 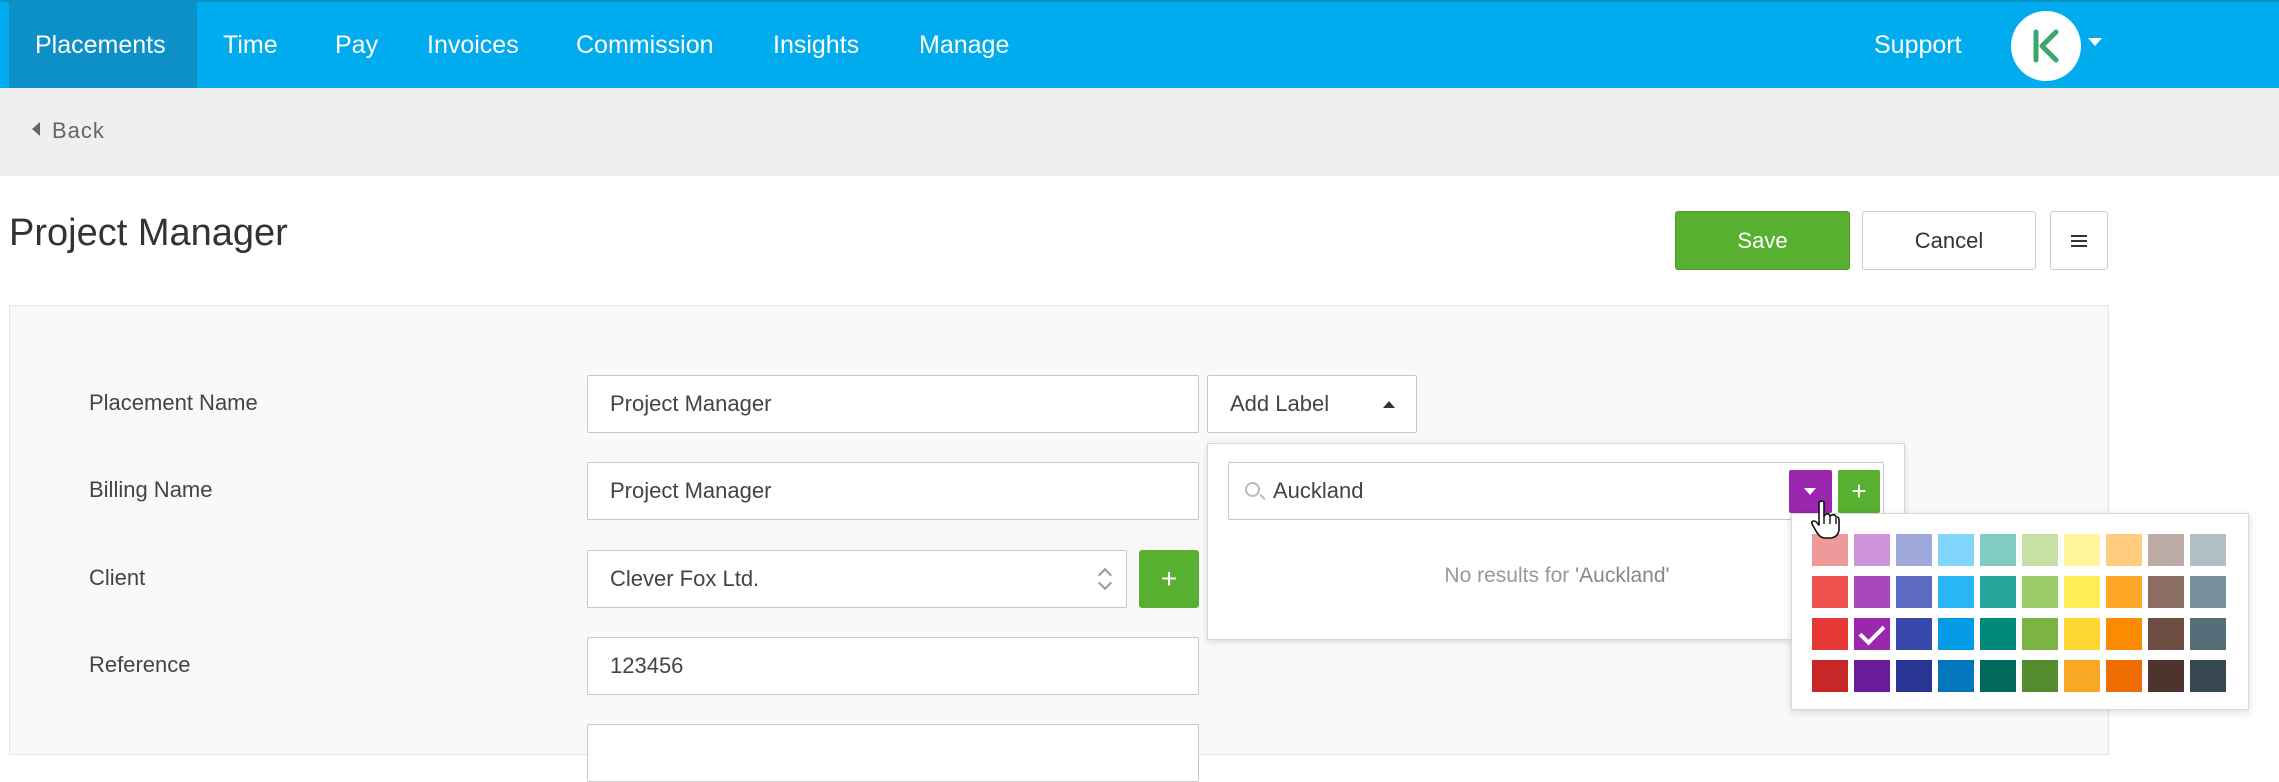 I want to click on nav-time: Time, so click(x=250, y=45).